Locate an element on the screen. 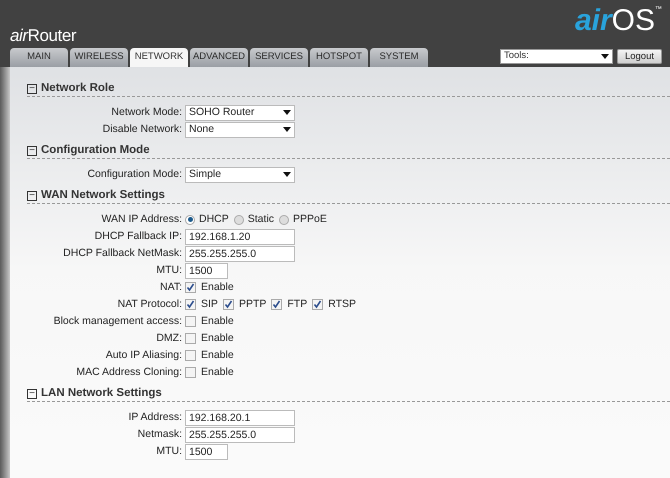 This screenshot has height=478, width=670. input-field: 192.168.1.20 is located at coordinates (240, 236).